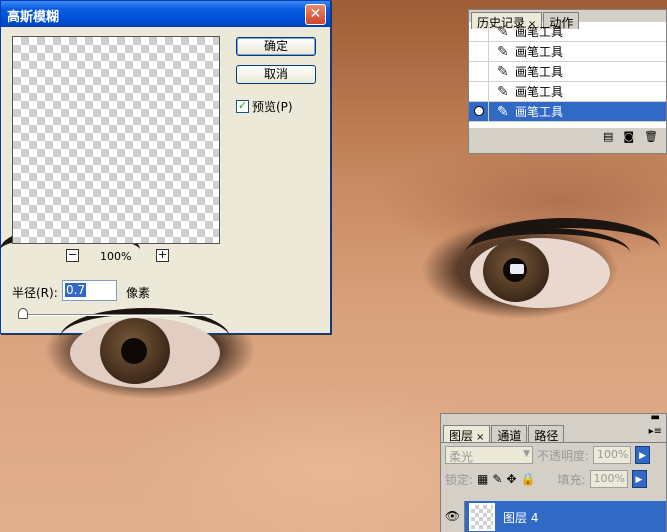  What do you see at coordinates (565, 516) in the screenshot?
I see `layer-selected: 图层 4` at bounding box center [565, 516].